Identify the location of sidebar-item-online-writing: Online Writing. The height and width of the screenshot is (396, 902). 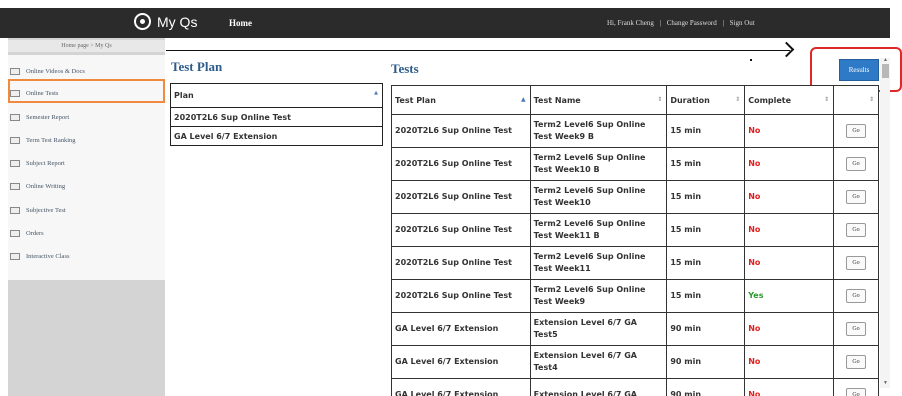
(37, 186).